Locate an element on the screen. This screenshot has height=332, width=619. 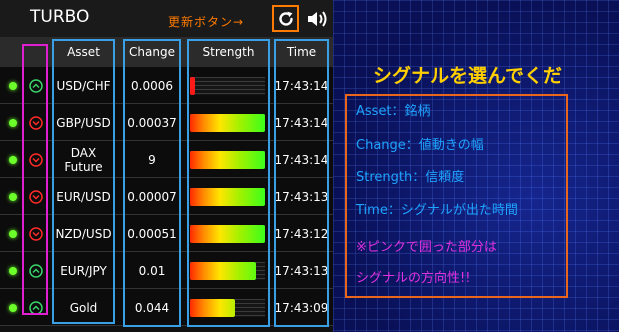
instruction-heading: シグナルを選んでくだ is located at coordinates (468, 76).